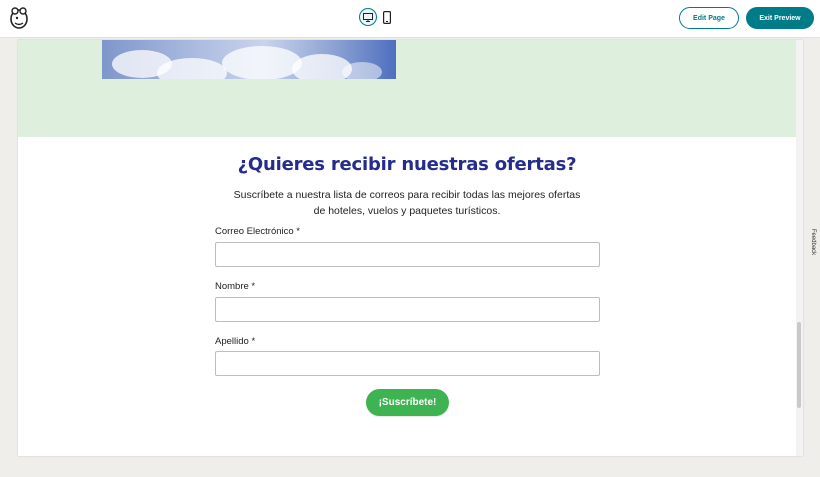 The height and width of the screenshot is (477, 820). What do you see at coordinates (368, 17) in the screenshot?
I see `desktop-monitor-icon` at bounding box center [368, 17].